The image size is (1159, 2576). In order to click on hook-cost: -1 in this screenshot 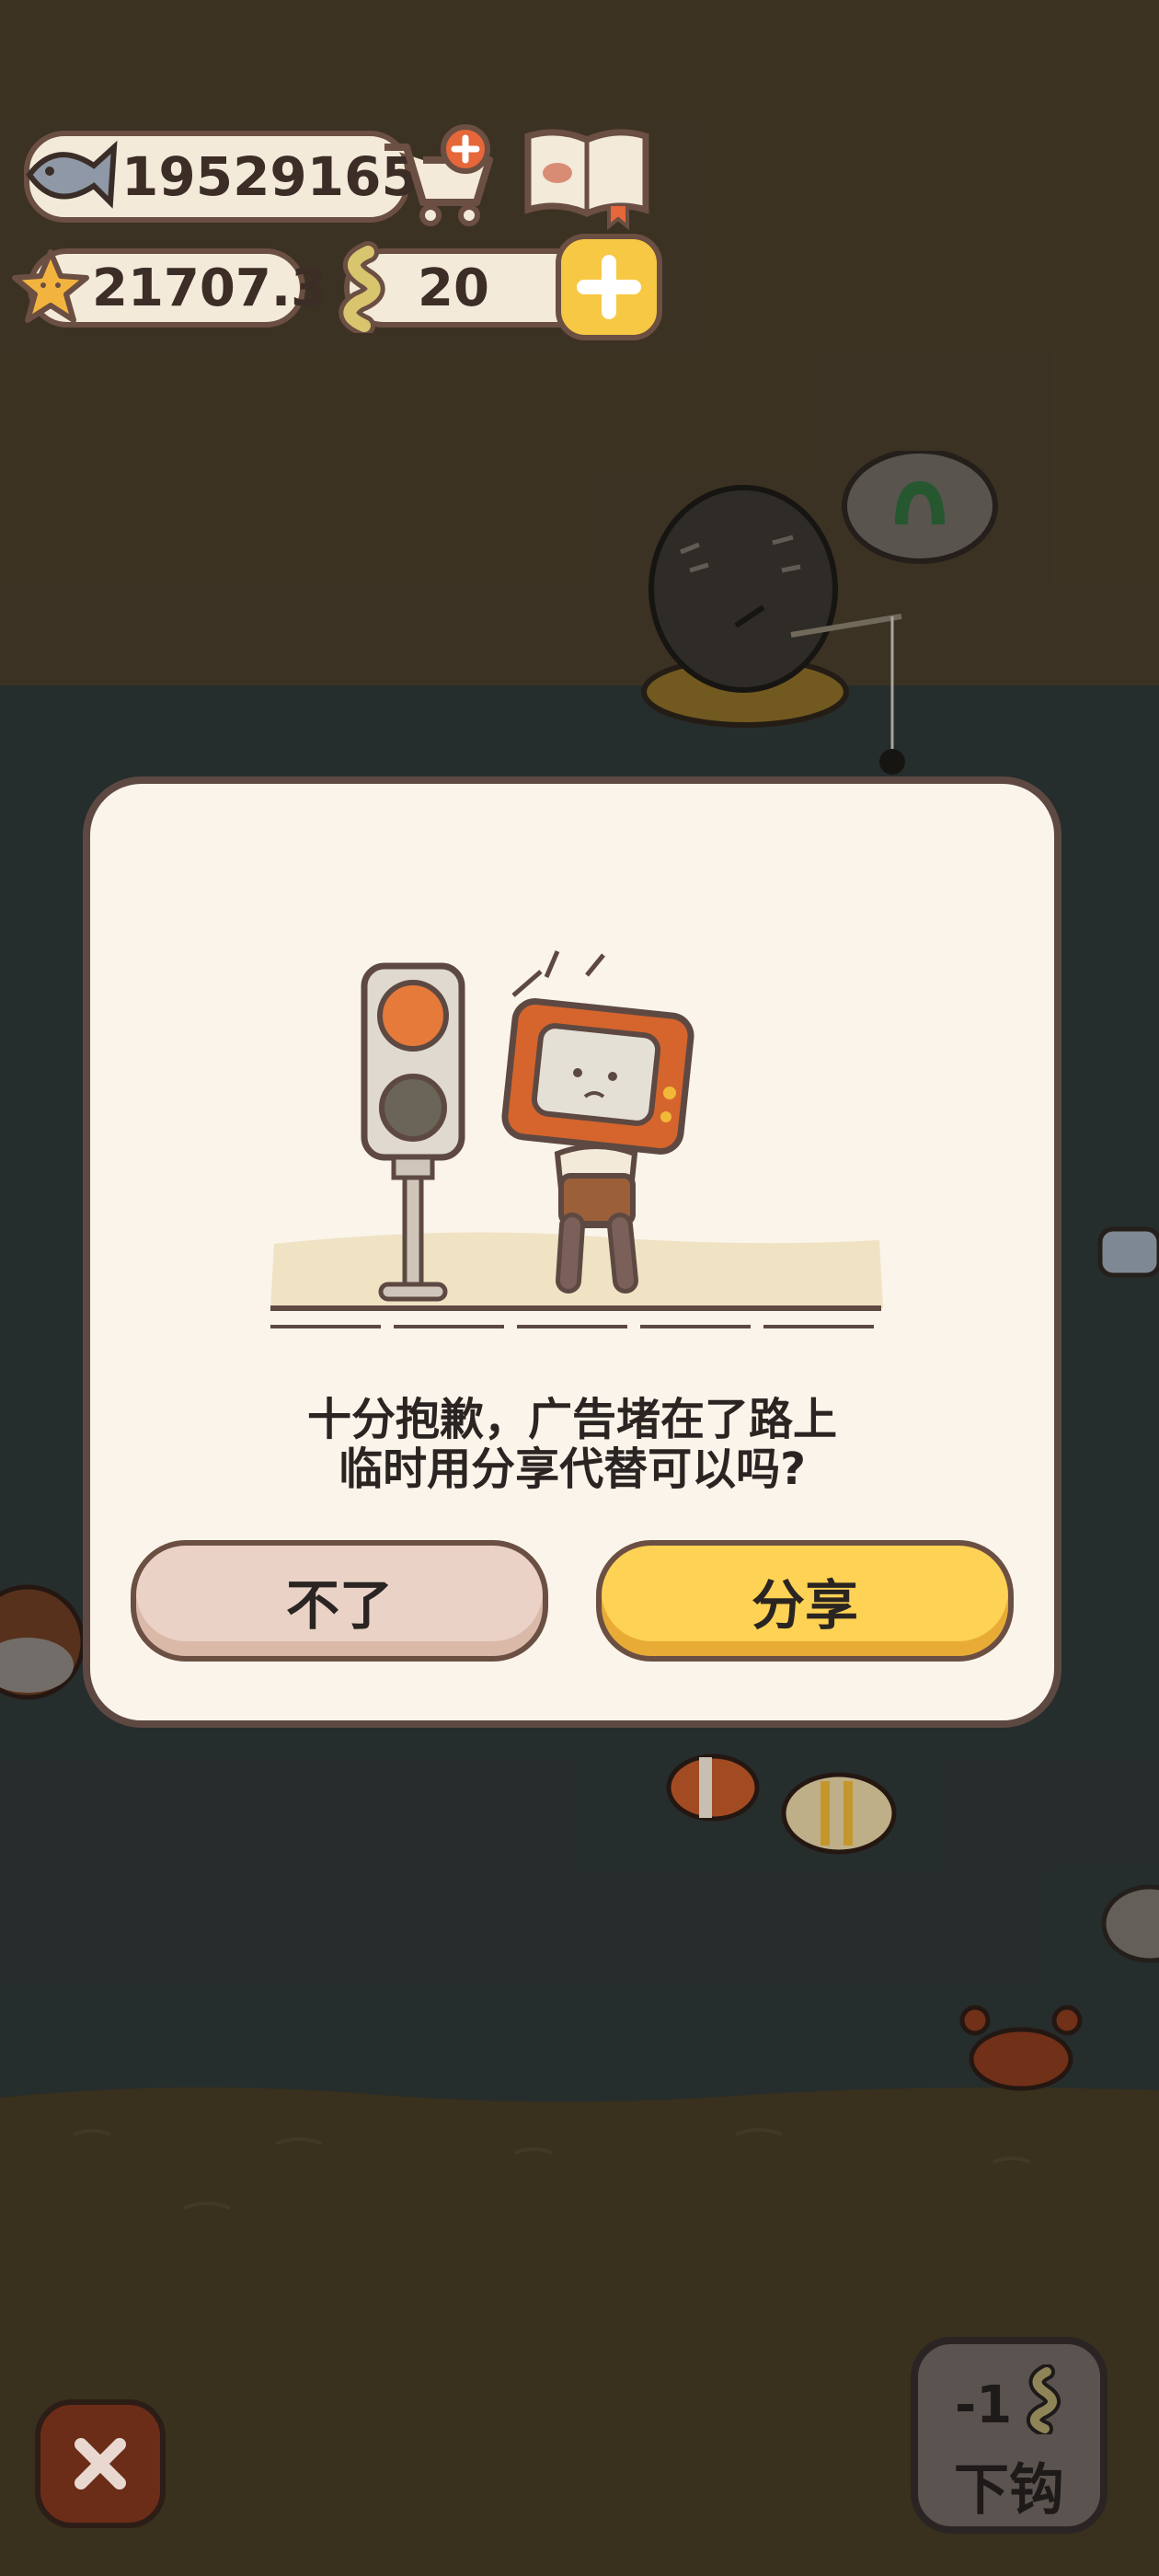, I will do `click(984, 2405)`.